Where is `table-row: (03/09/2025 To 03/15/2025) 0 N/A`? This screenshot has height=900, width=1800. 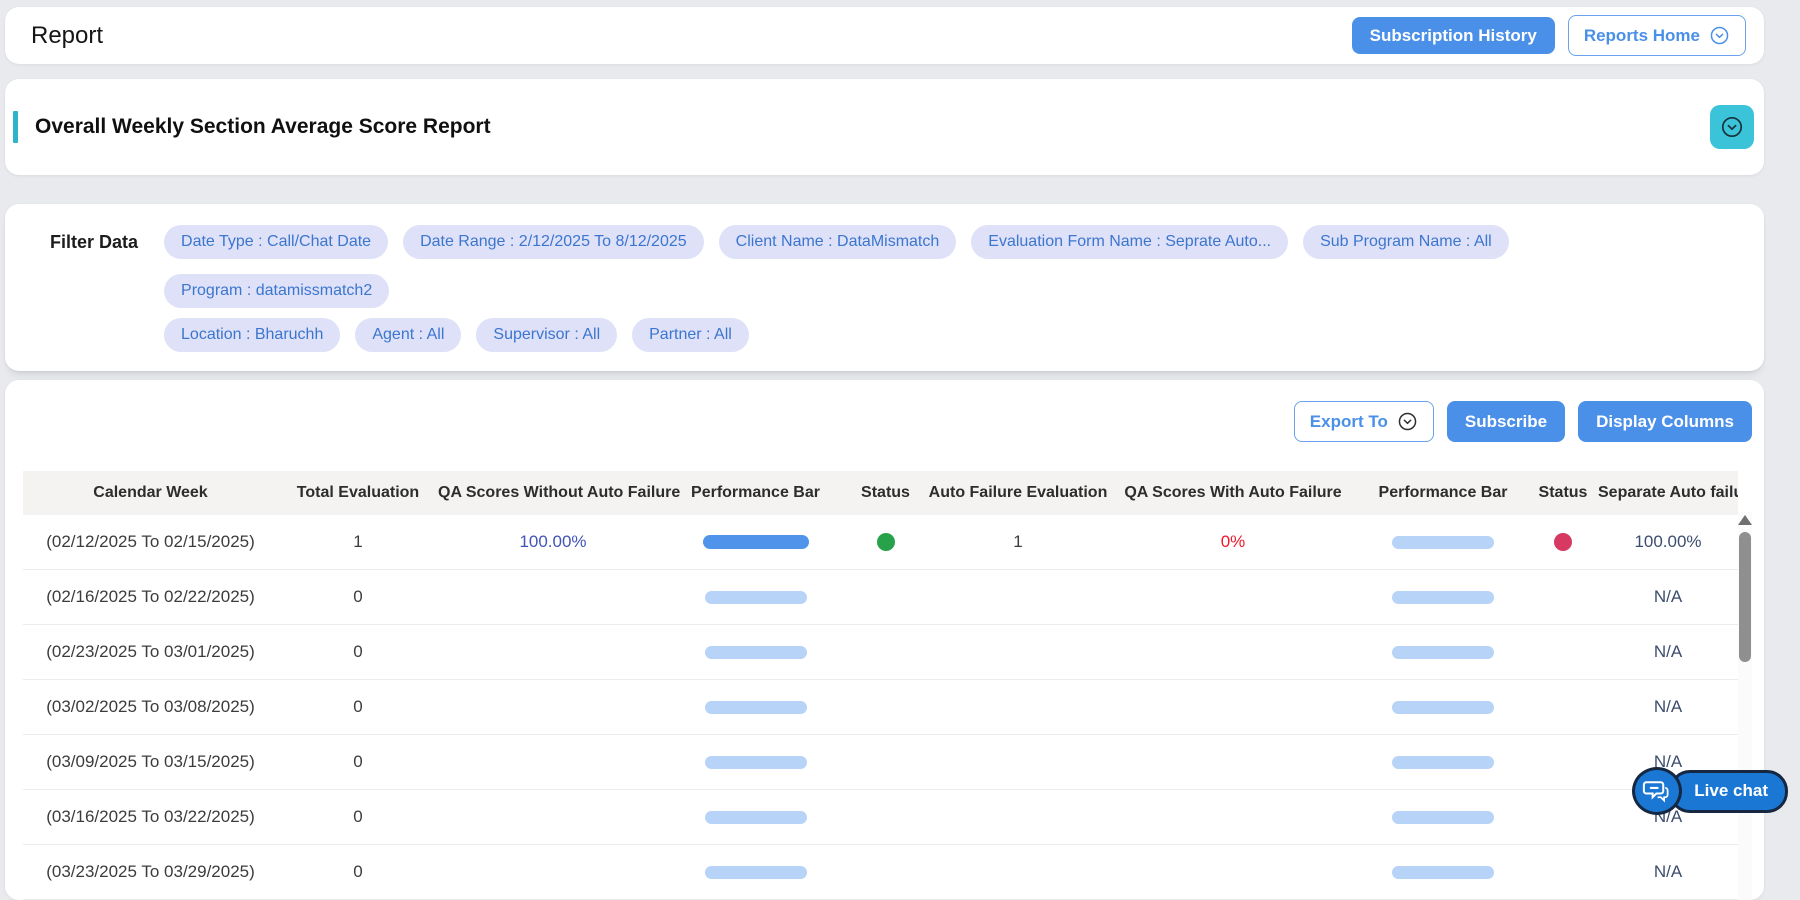
table-row: (03/09/2025 To 03/15/2025) 0 N/A is located at coordinates (880, 762).